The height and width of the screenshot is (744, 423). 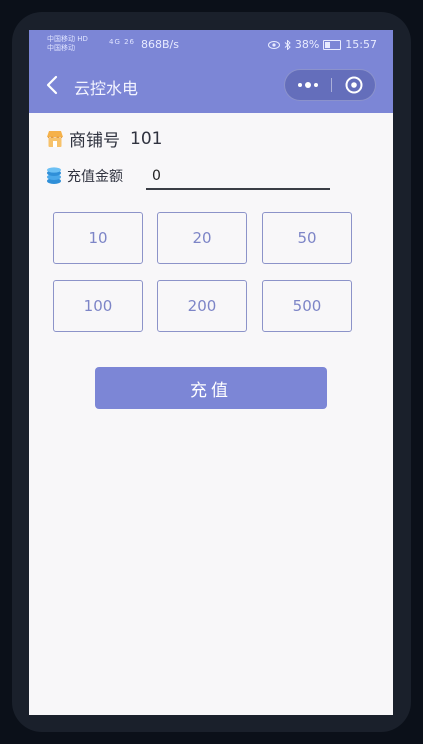 I want to click on miniprogram-capsule, so click(x=330, y=85).